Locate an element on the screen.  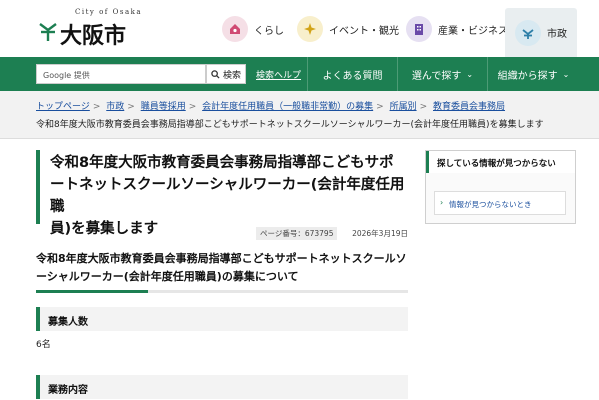
subheading-duties: 業務内容 is located at coordinates (222, 387).